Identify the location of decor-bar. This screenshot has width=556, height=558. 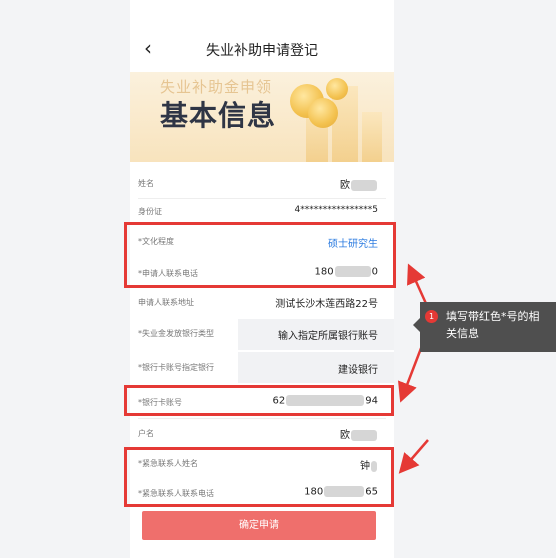
(372, 137).